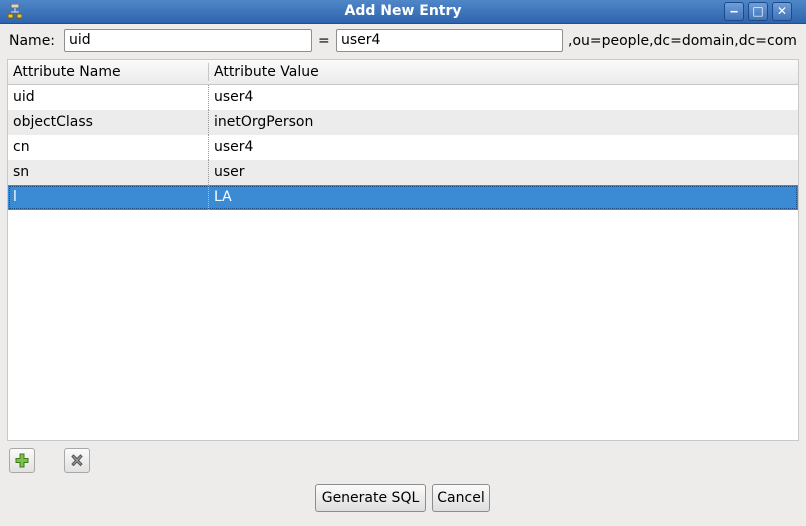 Image resolution: width=806 pixels, height=526 pixels. What do you see at coordinates (208, 72) in the screenshot?
I see `column-separator` at bounding box center [208, 72].